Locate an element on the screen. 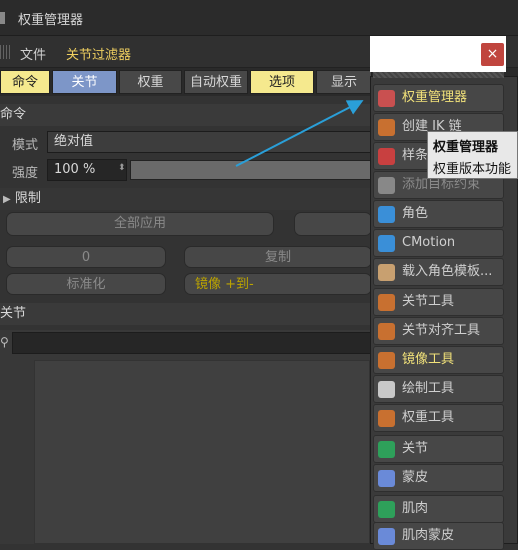 The height and width of the screenshot is (550, 518). tooltip-title: 权重管理器 is located at coordinates (466, 147).